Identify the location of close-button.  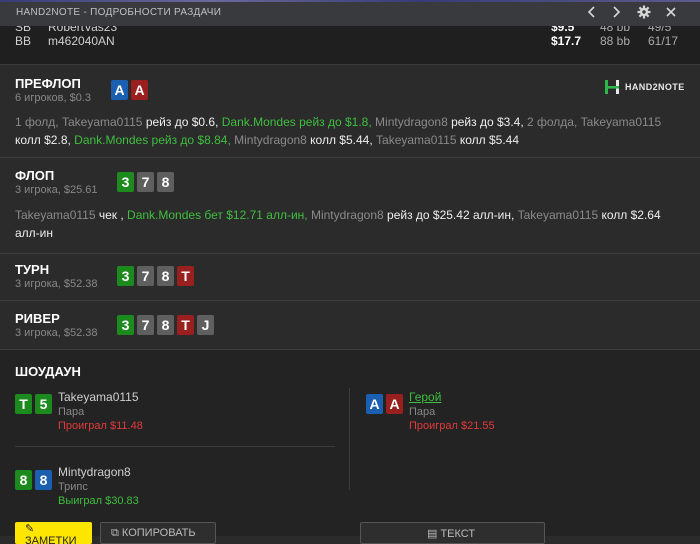
(671, 12).